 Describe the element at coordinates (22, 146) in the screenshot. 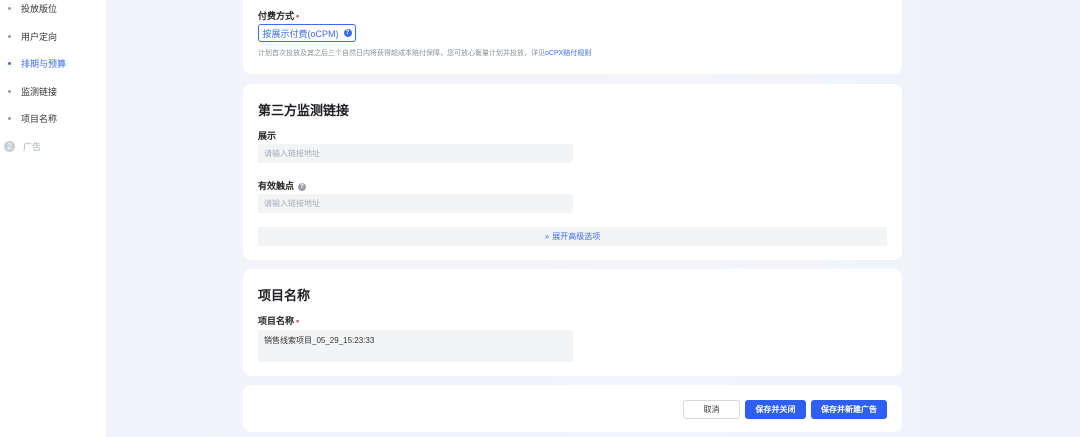

I see `sidebar-step-ad: 2 广告` at that location.